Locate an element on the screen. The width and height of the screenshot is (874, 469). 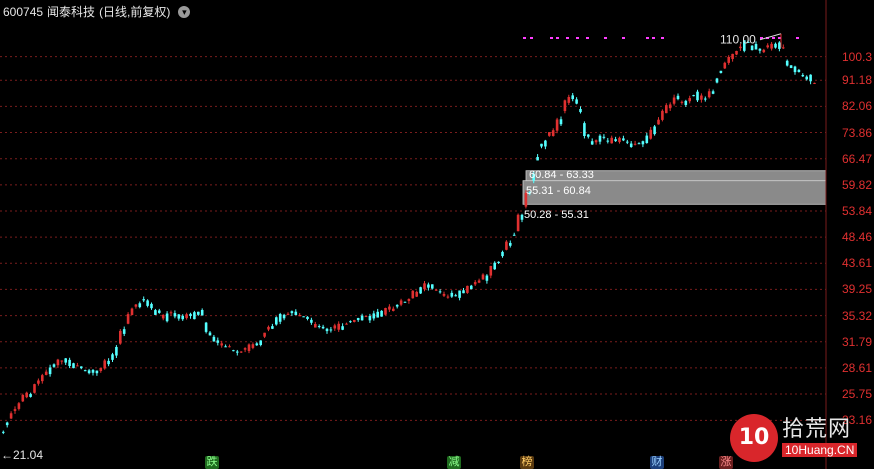
chevron-down-icon: ▾ is located at coordinates (184, 11).